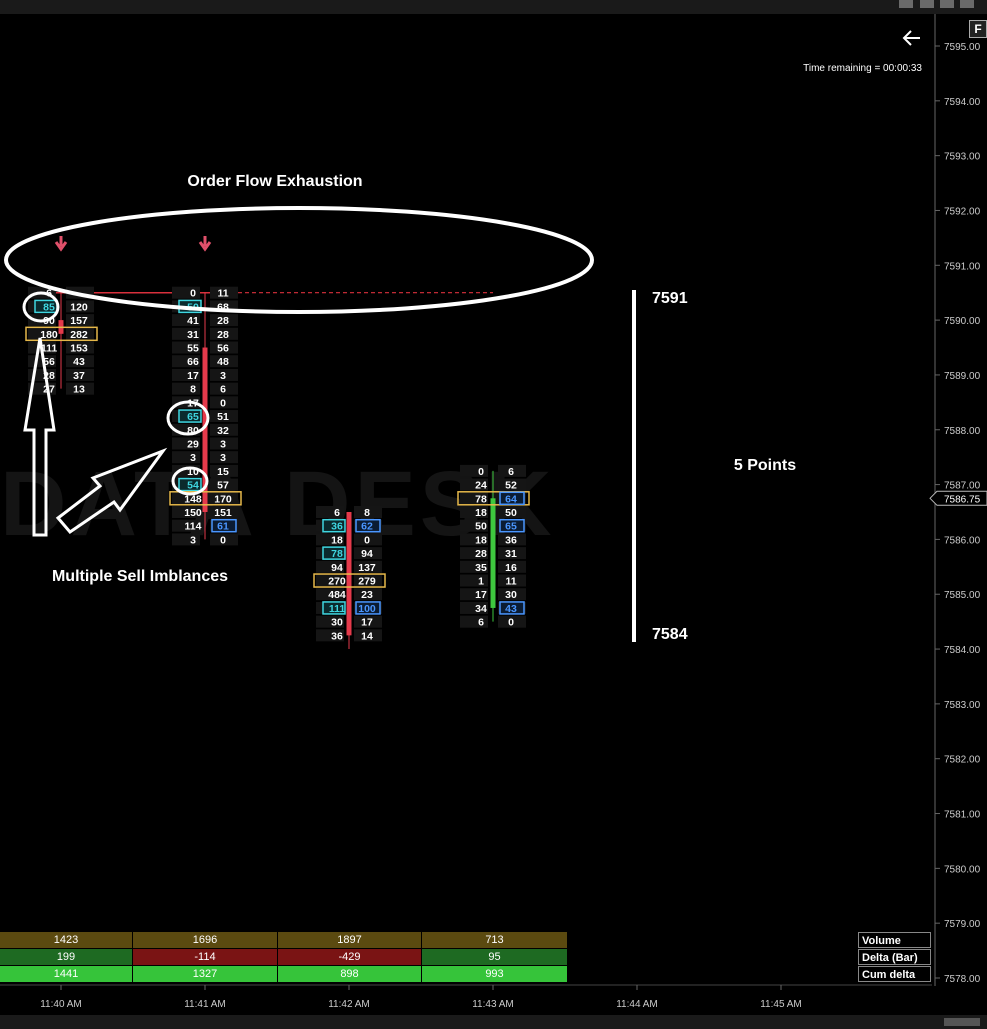 This screenshot has height=1029, width=987. What do you see at coordinates (670, 298) in the screenshot?
I see `upper-level-label: 7591` at bounding box center [670, 298].